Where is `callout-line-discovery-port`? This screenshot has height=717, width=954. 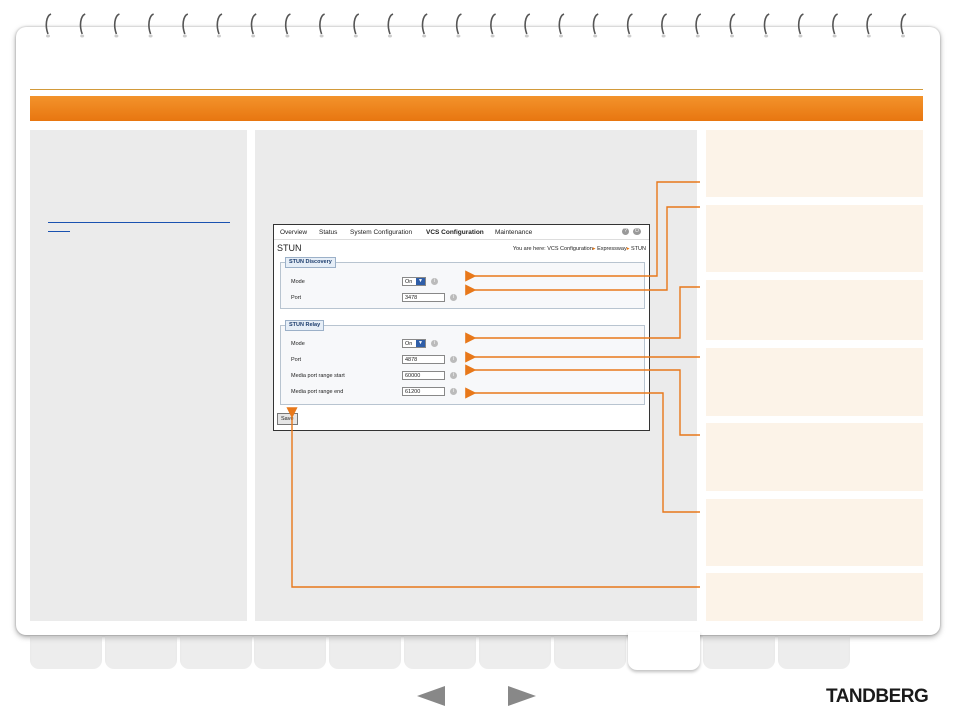
callout-line-discovery-port is located at coordinates (582, 251).